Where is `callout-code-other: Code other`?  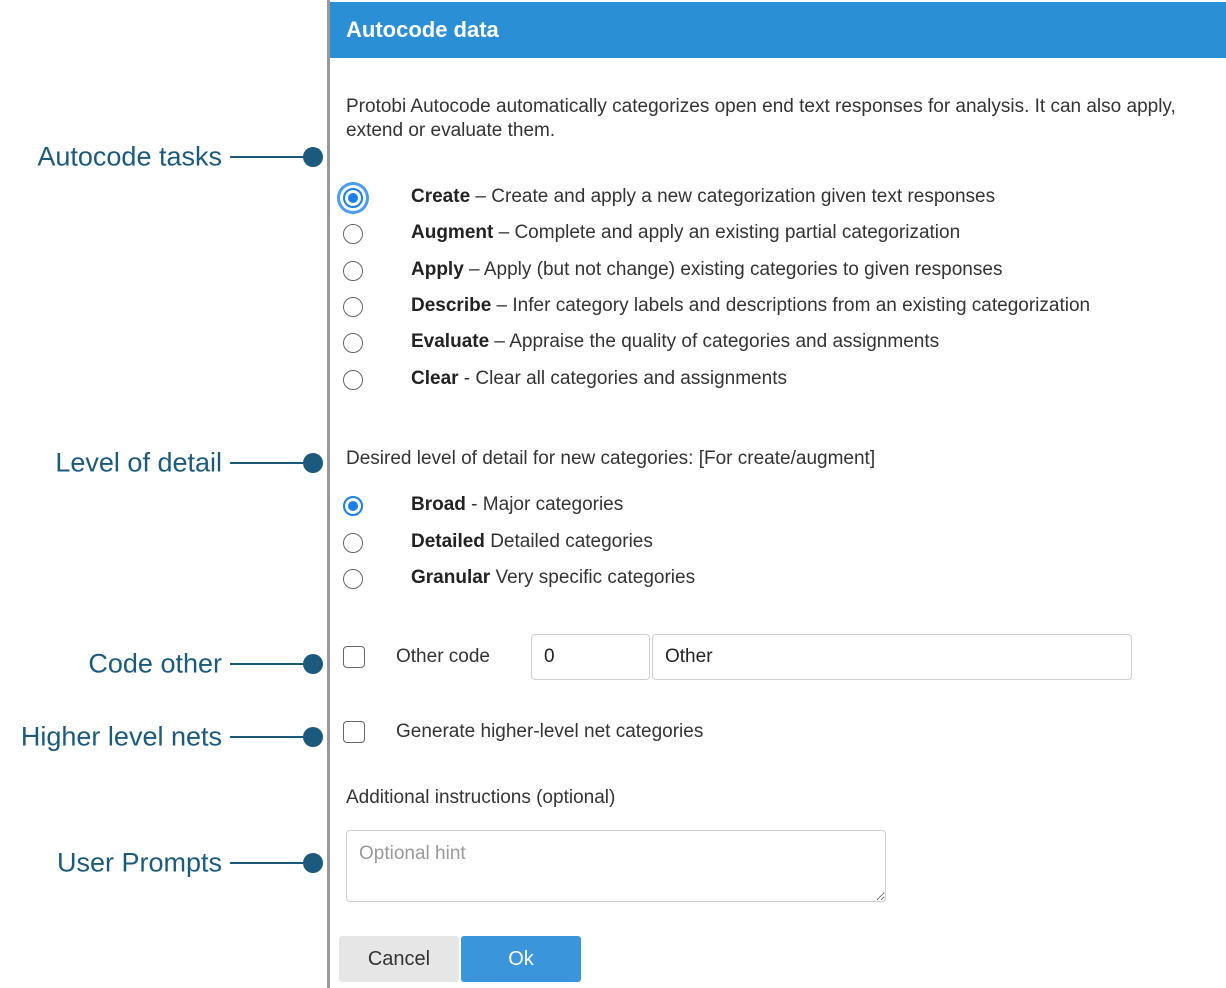 callout-code-other: Code other is located at coordinates (165, 664).